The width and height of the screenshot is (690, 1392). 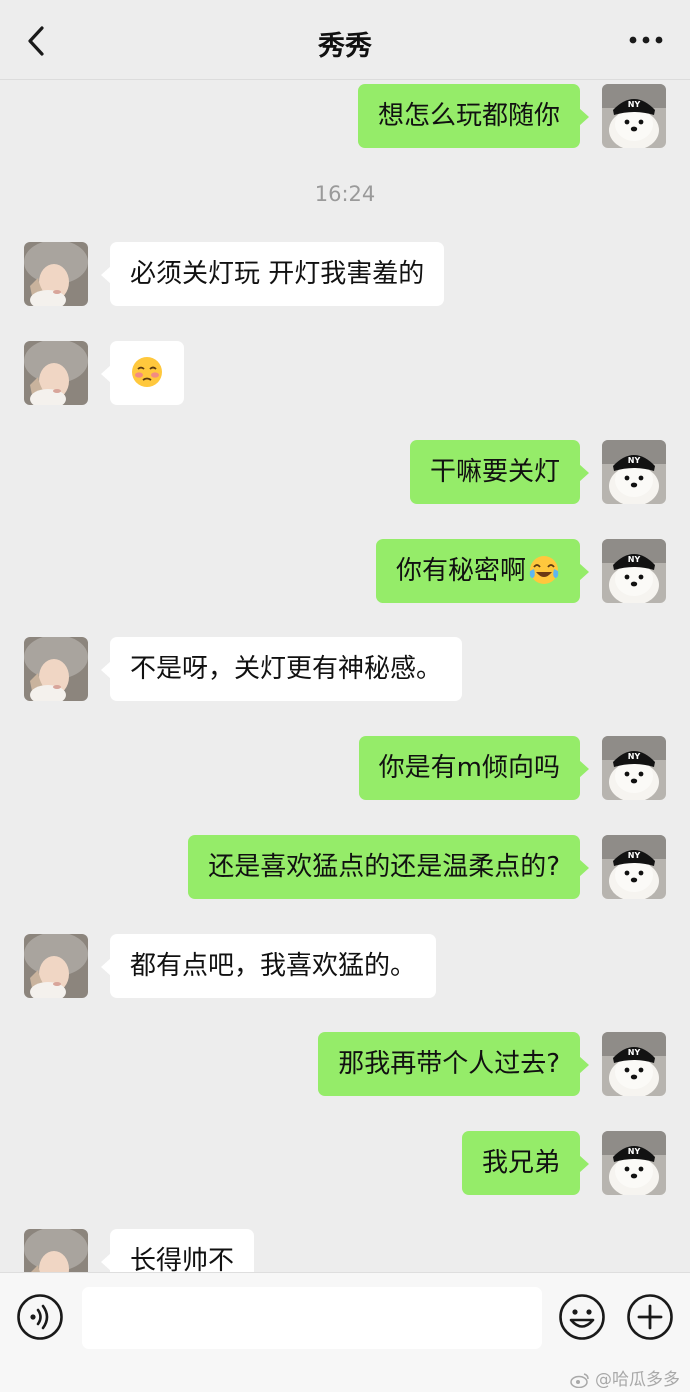 What do you see at coordinates (544, 569) in the screenshot?
I see `tears-of-joy-emoji` at bounding box center [544, 569].